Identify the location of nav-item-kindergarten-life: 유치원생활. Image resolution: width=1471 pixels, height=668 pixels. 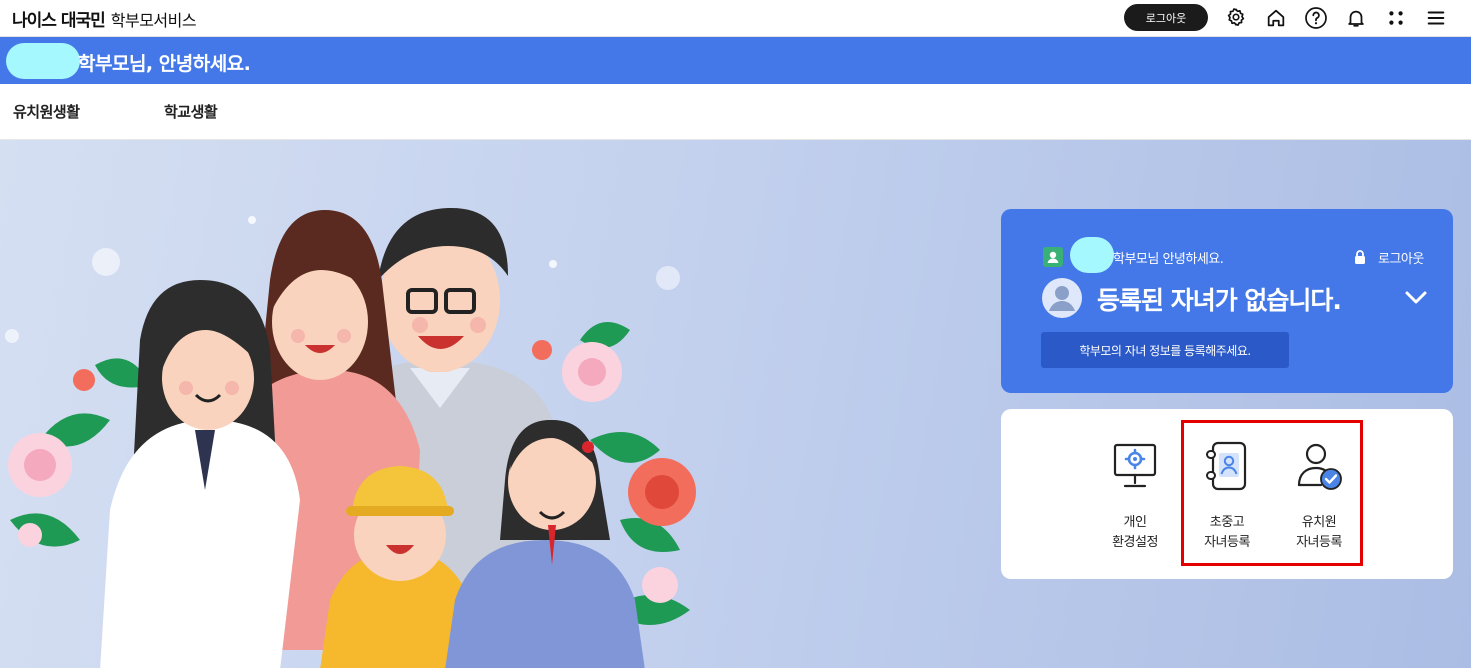
(46, 111).